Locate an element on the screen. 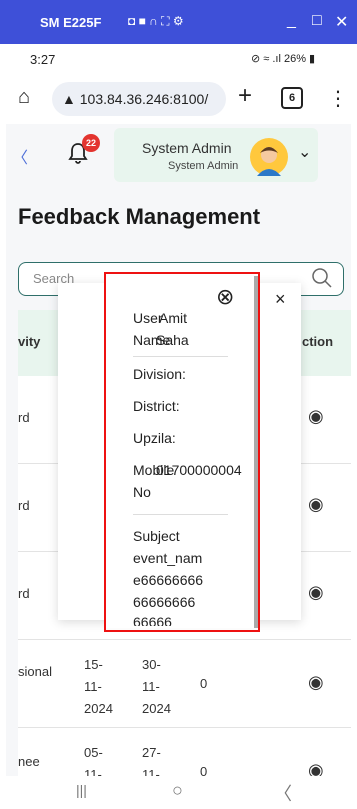 This screenshot has width=357, height=809. collapse-sidebar-icon: 〈 is located at coordinates (20, 156).